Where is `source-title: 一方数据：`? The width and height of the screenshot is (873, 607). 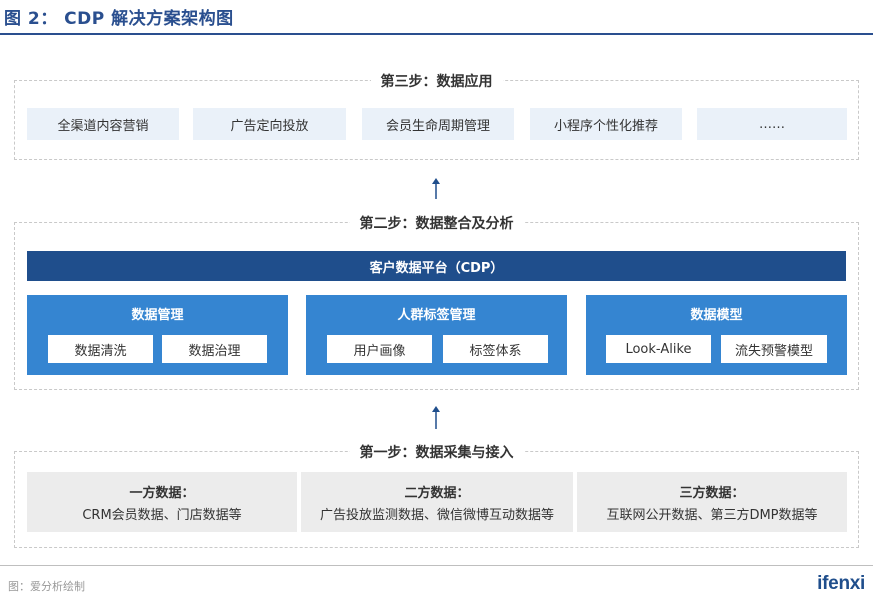
source-title: 一方数据： is located at coordinates (162, 493).